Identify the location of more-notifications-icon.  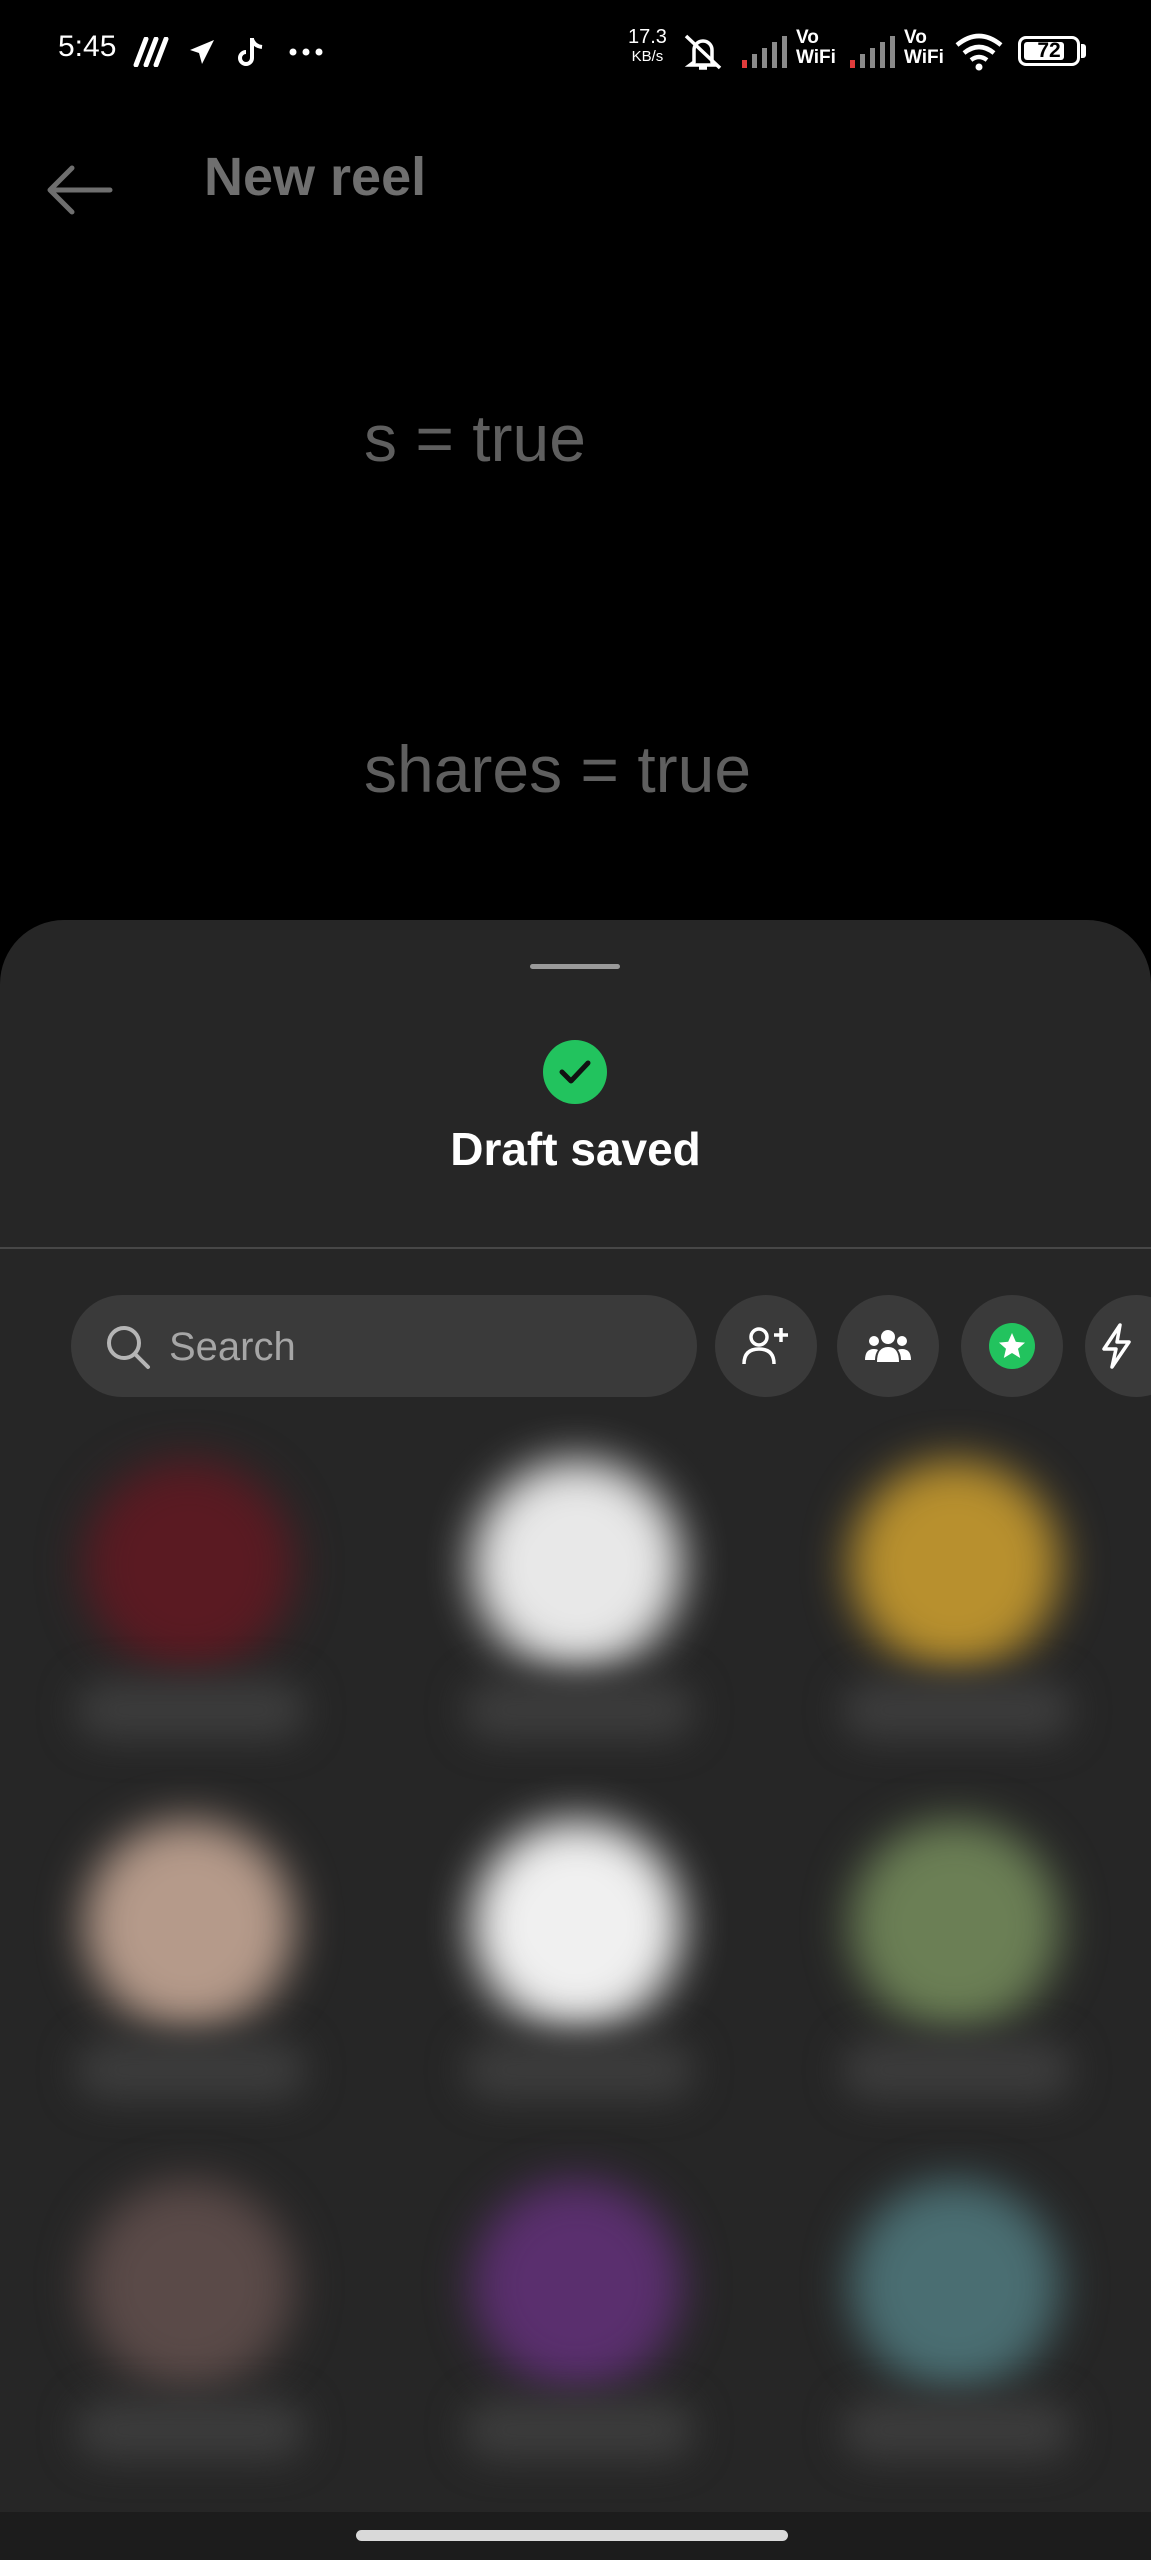
(306, 52).